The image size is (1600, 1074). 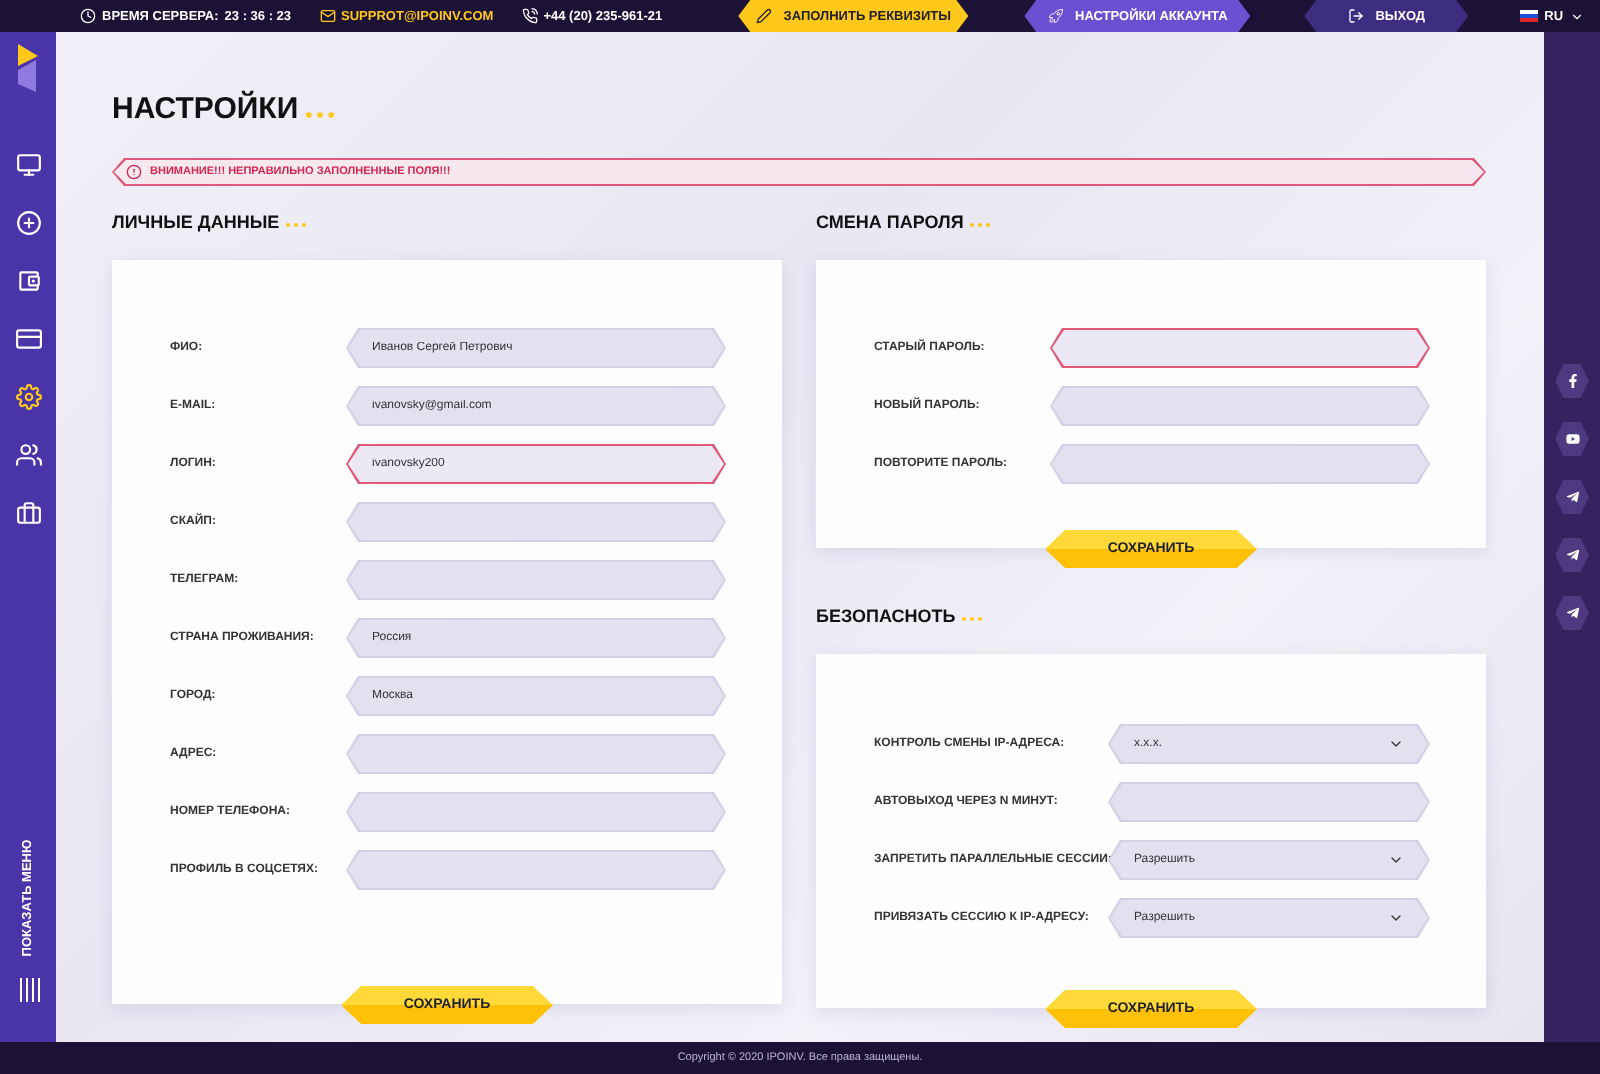 What do you see at coordinates (134, 172) in the screenshot?
I see `alert-icon` at bounding box center [134, 172].